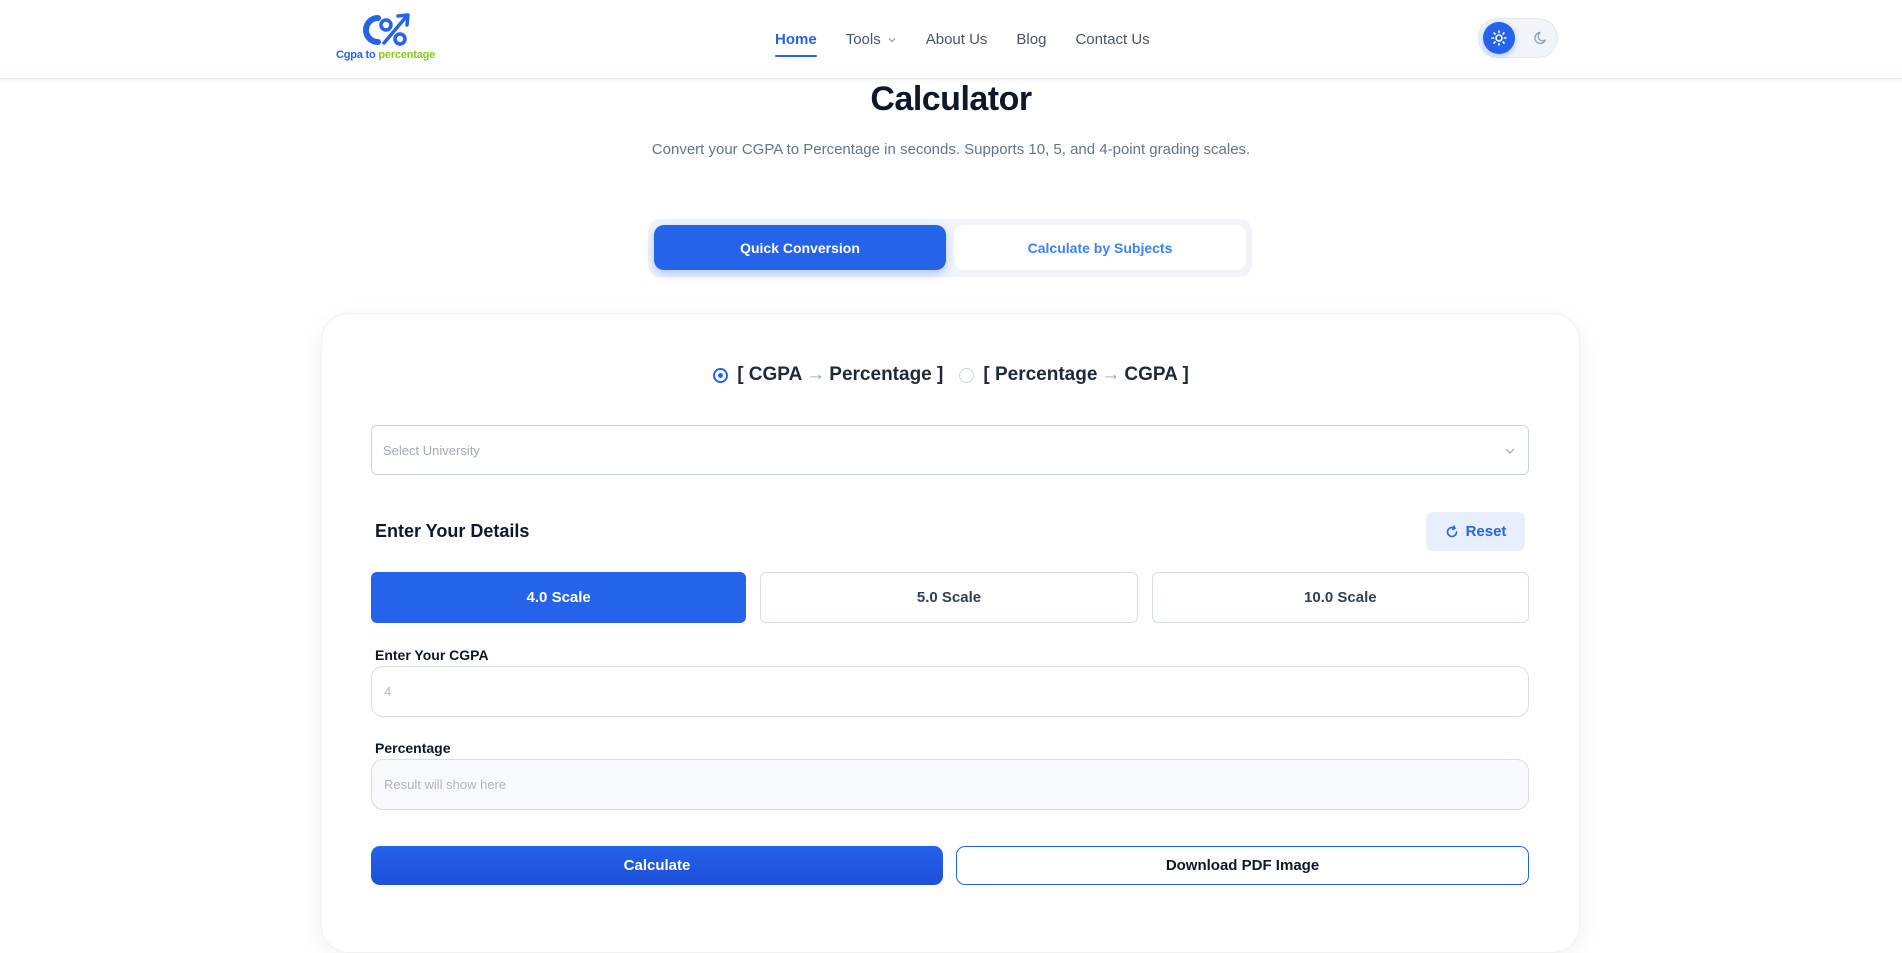  Describe the element at coordinates (452, 531) in the screenshot. I see `details-heading: Enter Your Details` at that location.